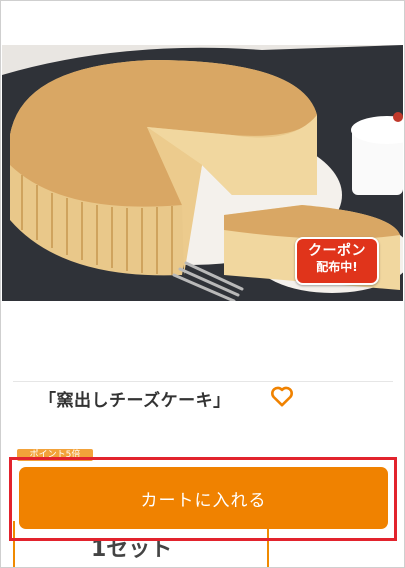 The width and height of the screenshot is (405, 568). Describe the element at coordinates (337, 266) in the screenshot. I see `coupon-sublabel: 配布中!` at that location.